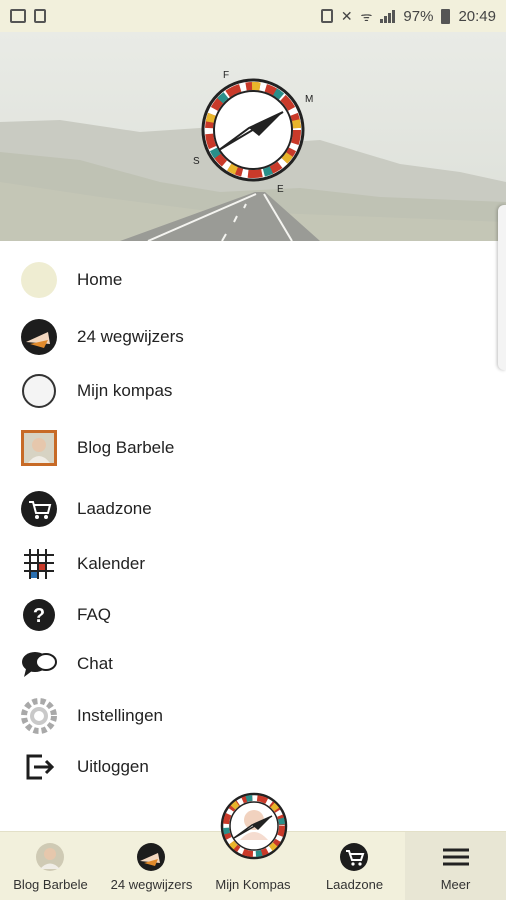  I want to click on tab-blog-barbele: Blog Barbele, so click(50, 866).